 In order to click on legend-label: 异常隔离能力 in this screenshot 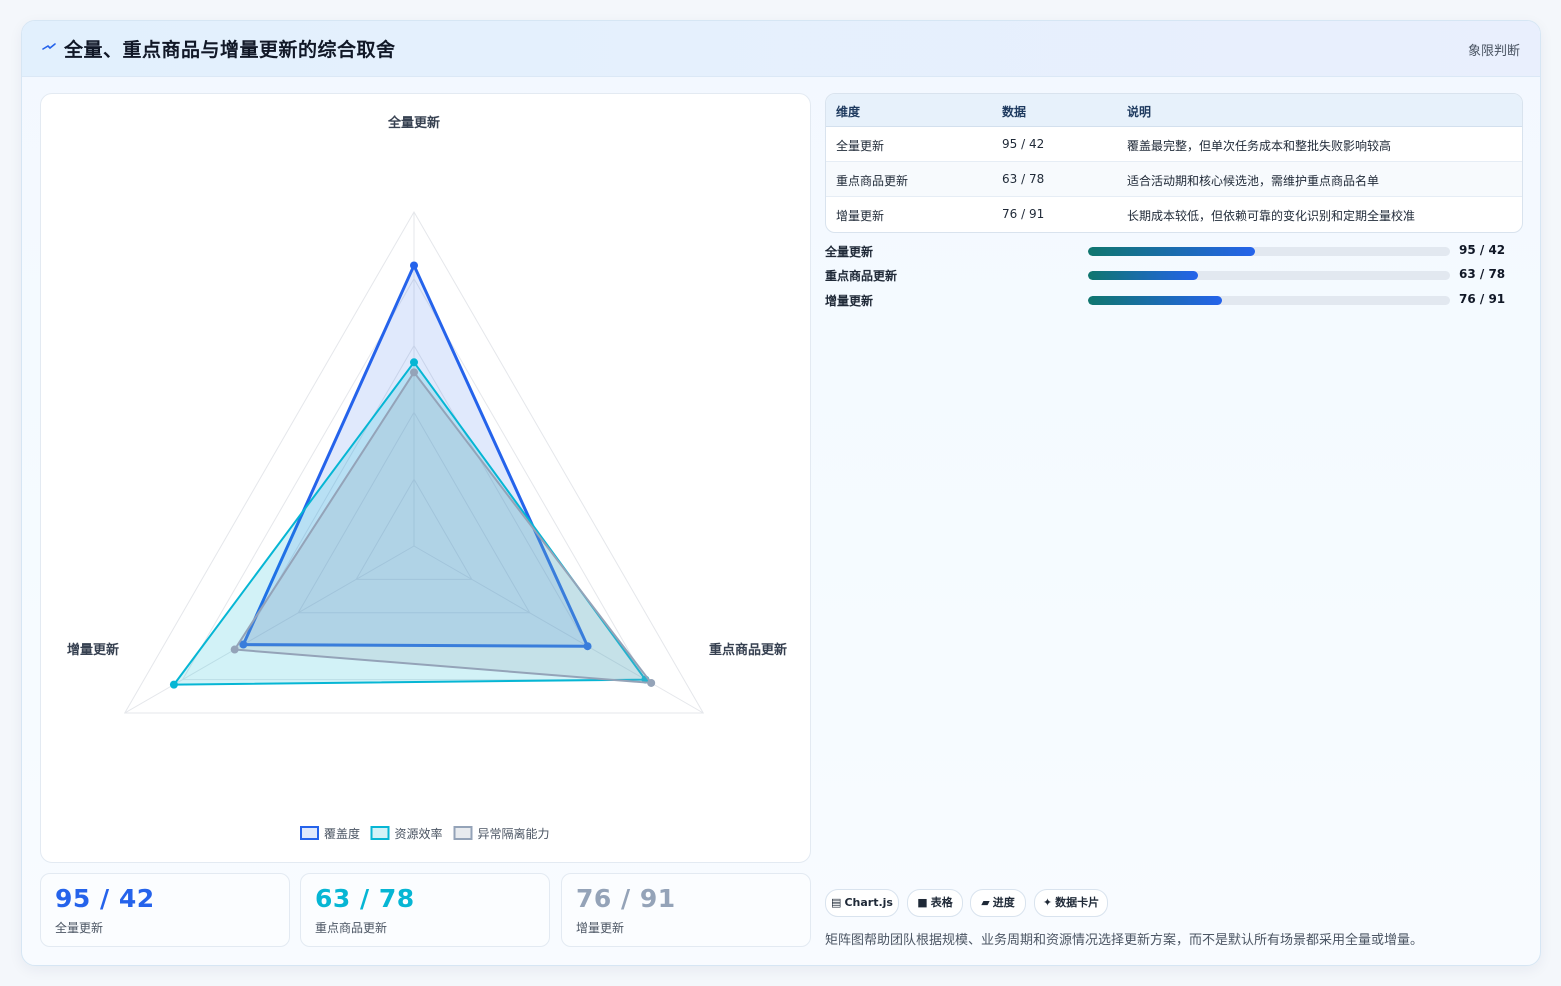, I will do `click(514, 833)`.